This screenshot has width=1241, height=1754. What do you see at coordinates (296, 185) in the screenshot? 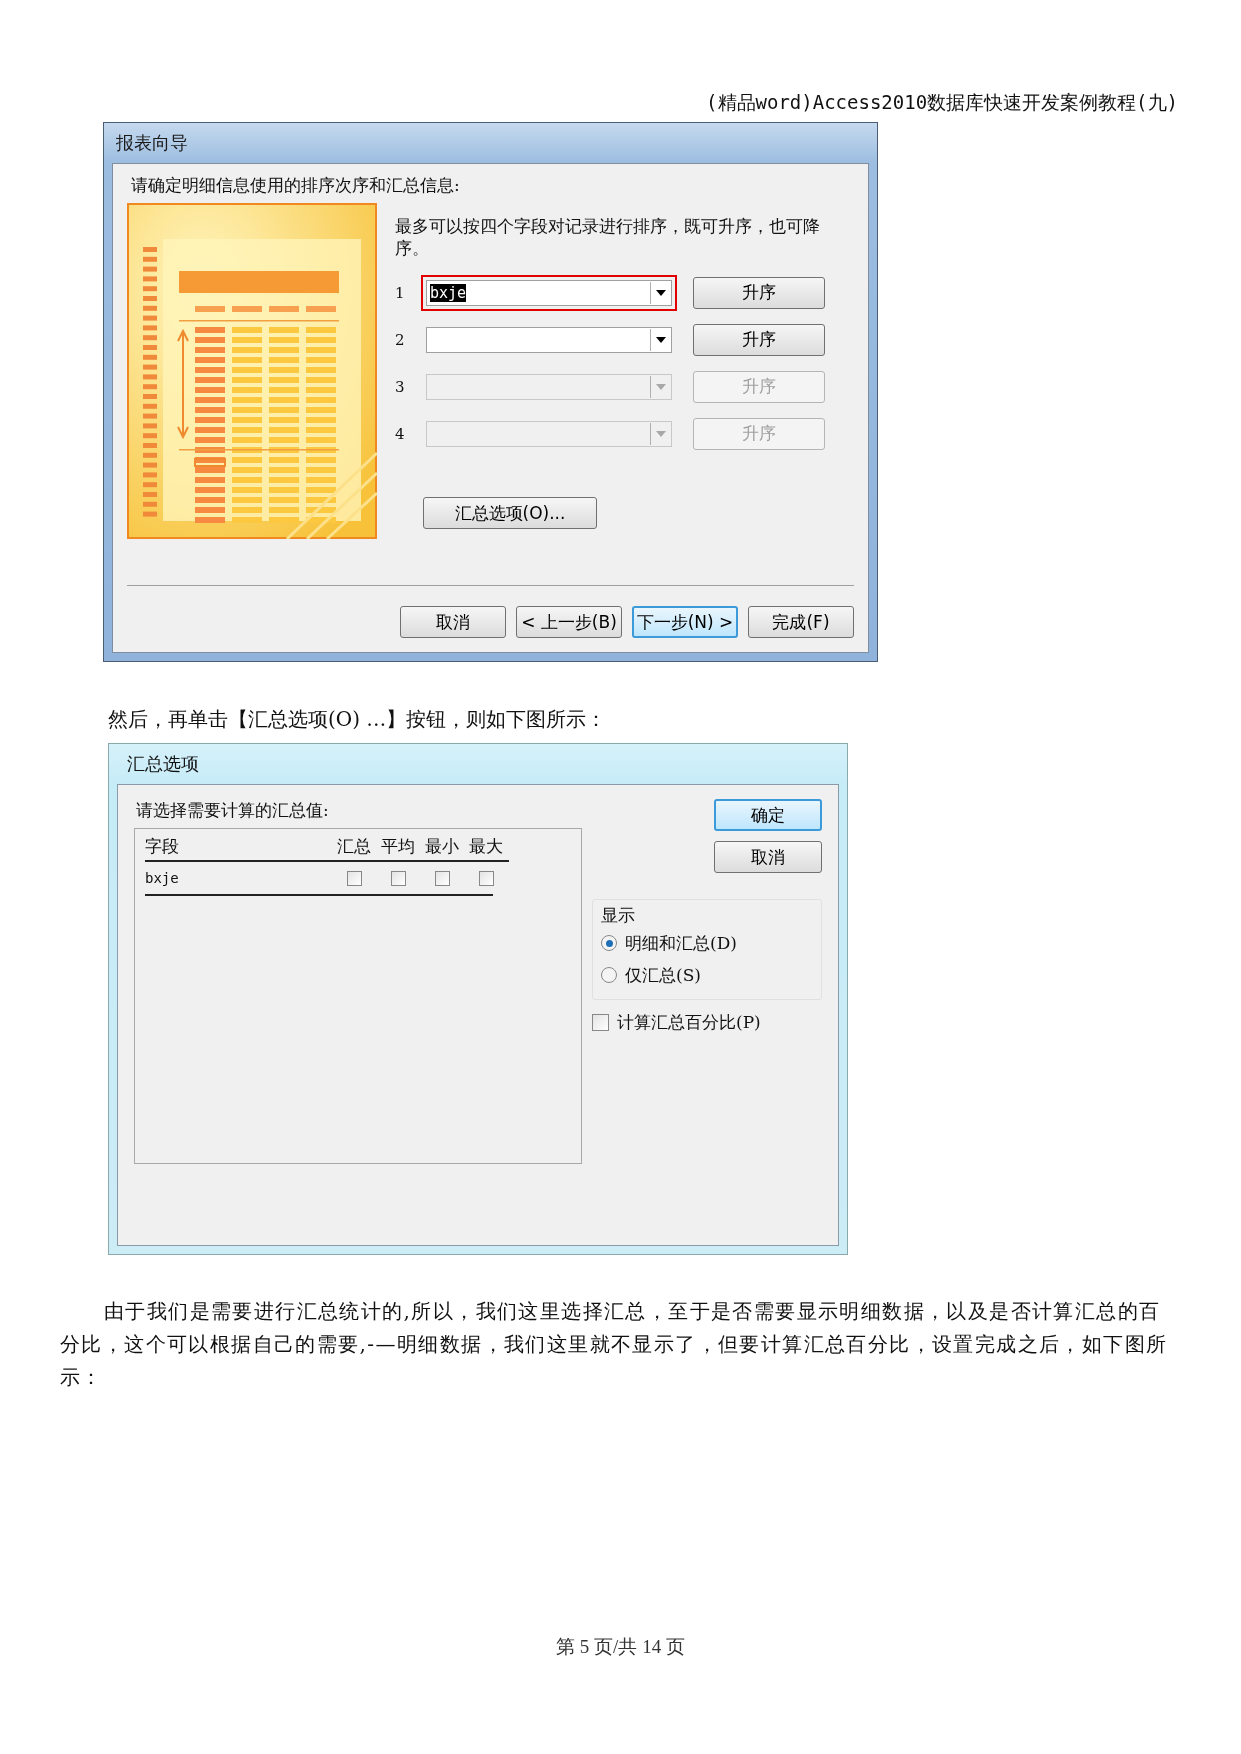
I see `instruction-text: 请确定明细信息使用的排序次序和汇总信息:` at bounding box center [296, 185].